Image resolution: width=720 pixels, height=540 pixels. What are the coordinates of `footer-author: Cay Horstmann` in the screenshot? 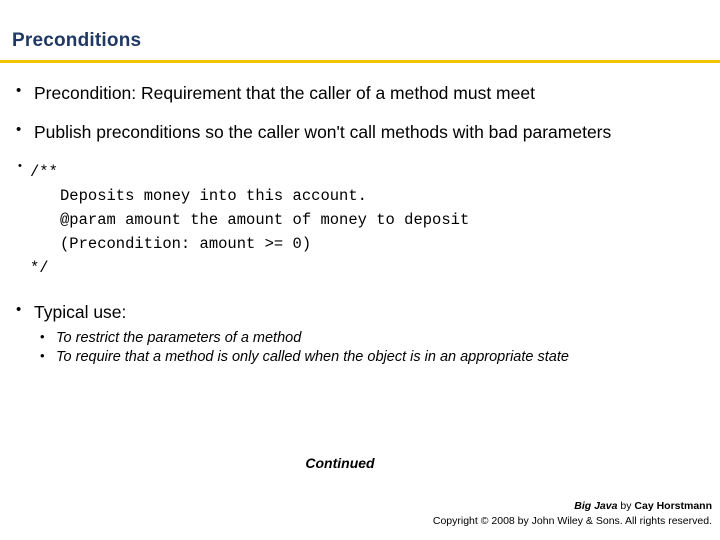 It's located at (673, 505).